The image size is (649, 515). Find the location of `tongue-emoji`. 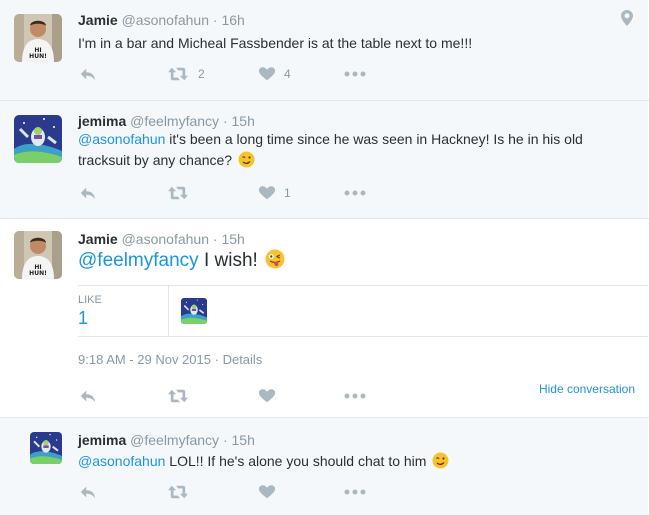

tongue-emoji is located at coordinates (275, 259).